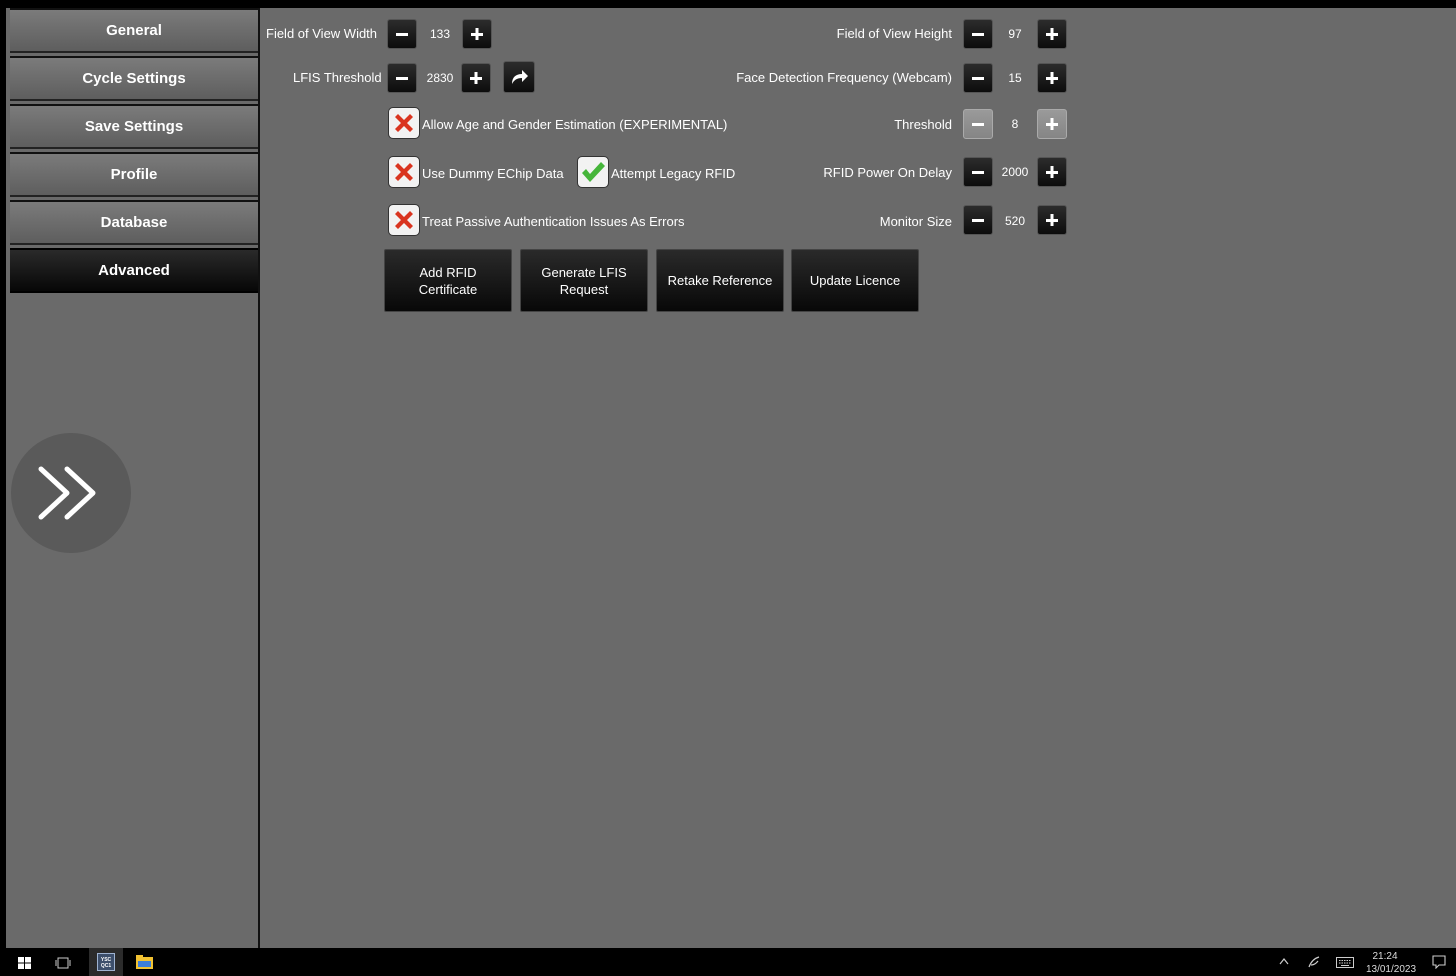 The image size is (1456, 976). I want to click on retake-reference-button: Retake Reference, so click(720, 280).